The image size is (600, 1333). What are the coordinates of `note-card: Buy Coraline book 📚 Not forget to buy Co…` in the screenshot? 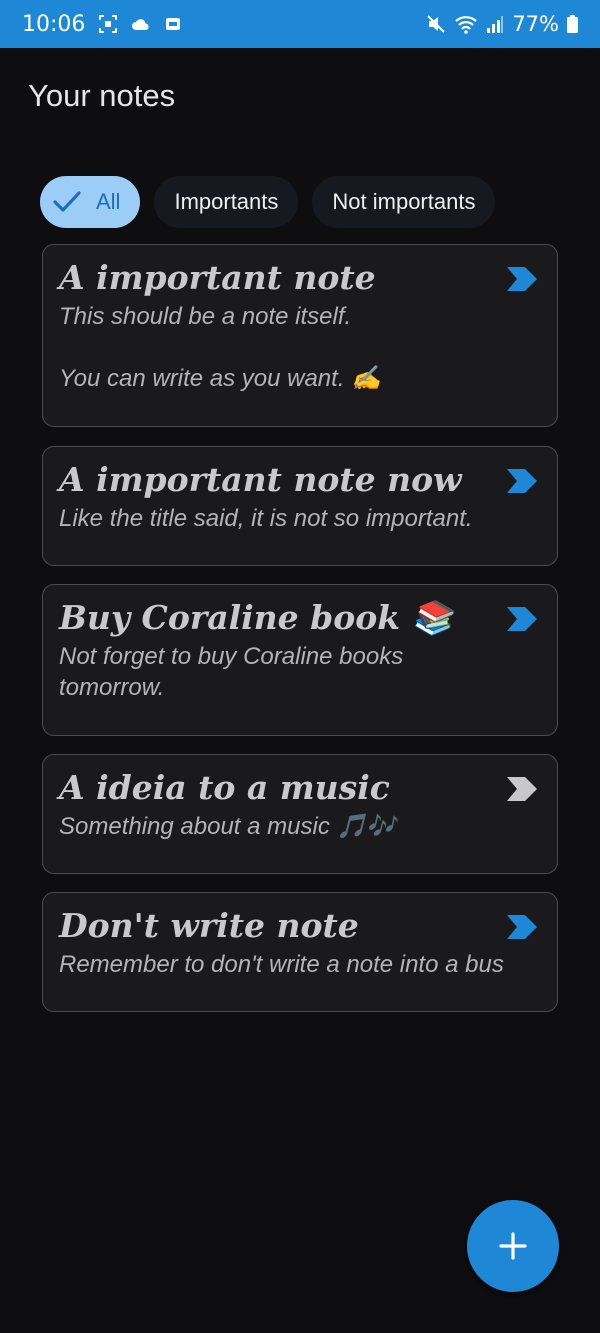 It's located at (300, 660).